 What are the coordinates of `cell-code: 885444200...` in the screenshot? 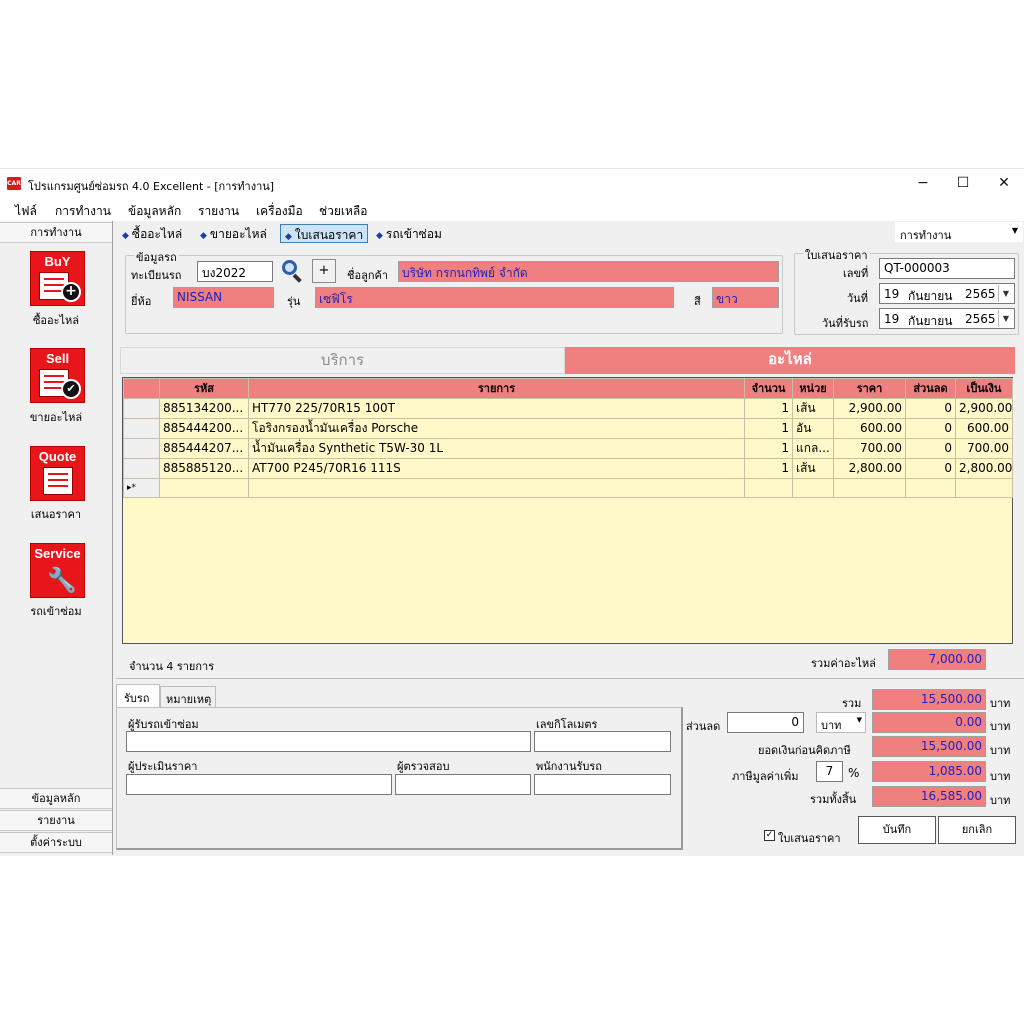 It's located at (204, 428).